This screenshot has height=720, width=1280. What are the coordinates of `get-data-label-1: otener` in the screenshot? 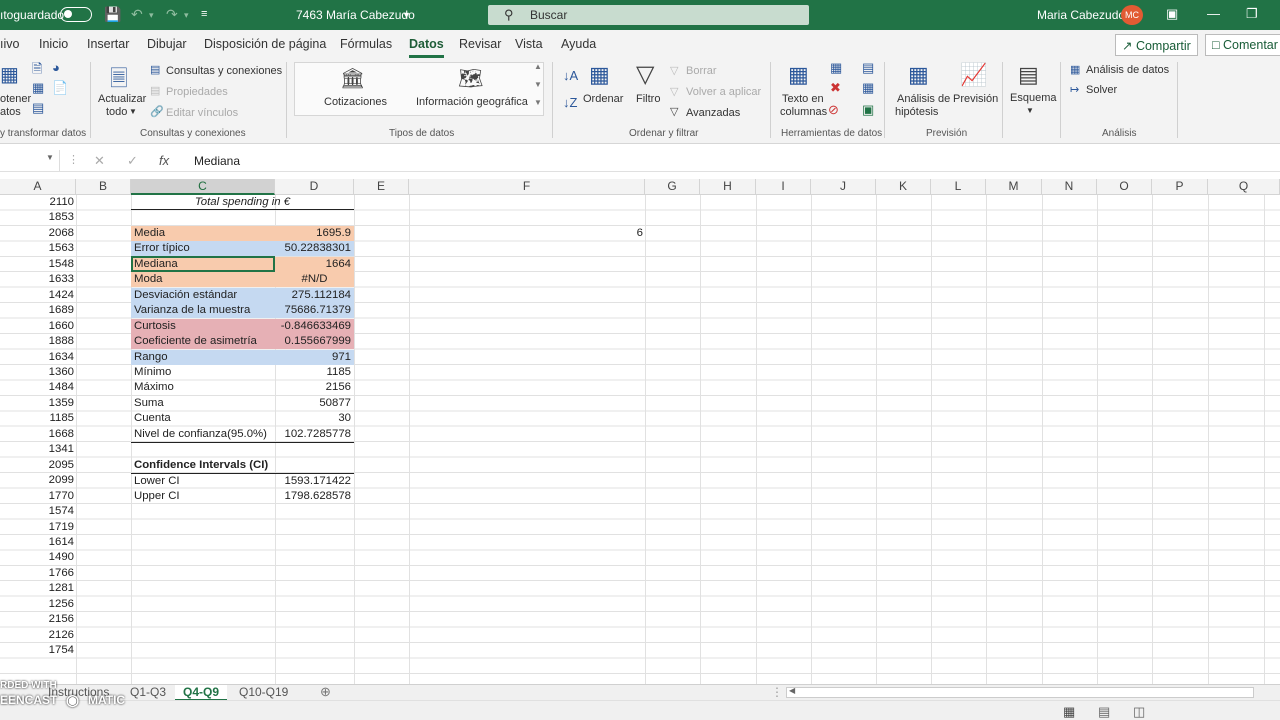 It's located at (15, 99).